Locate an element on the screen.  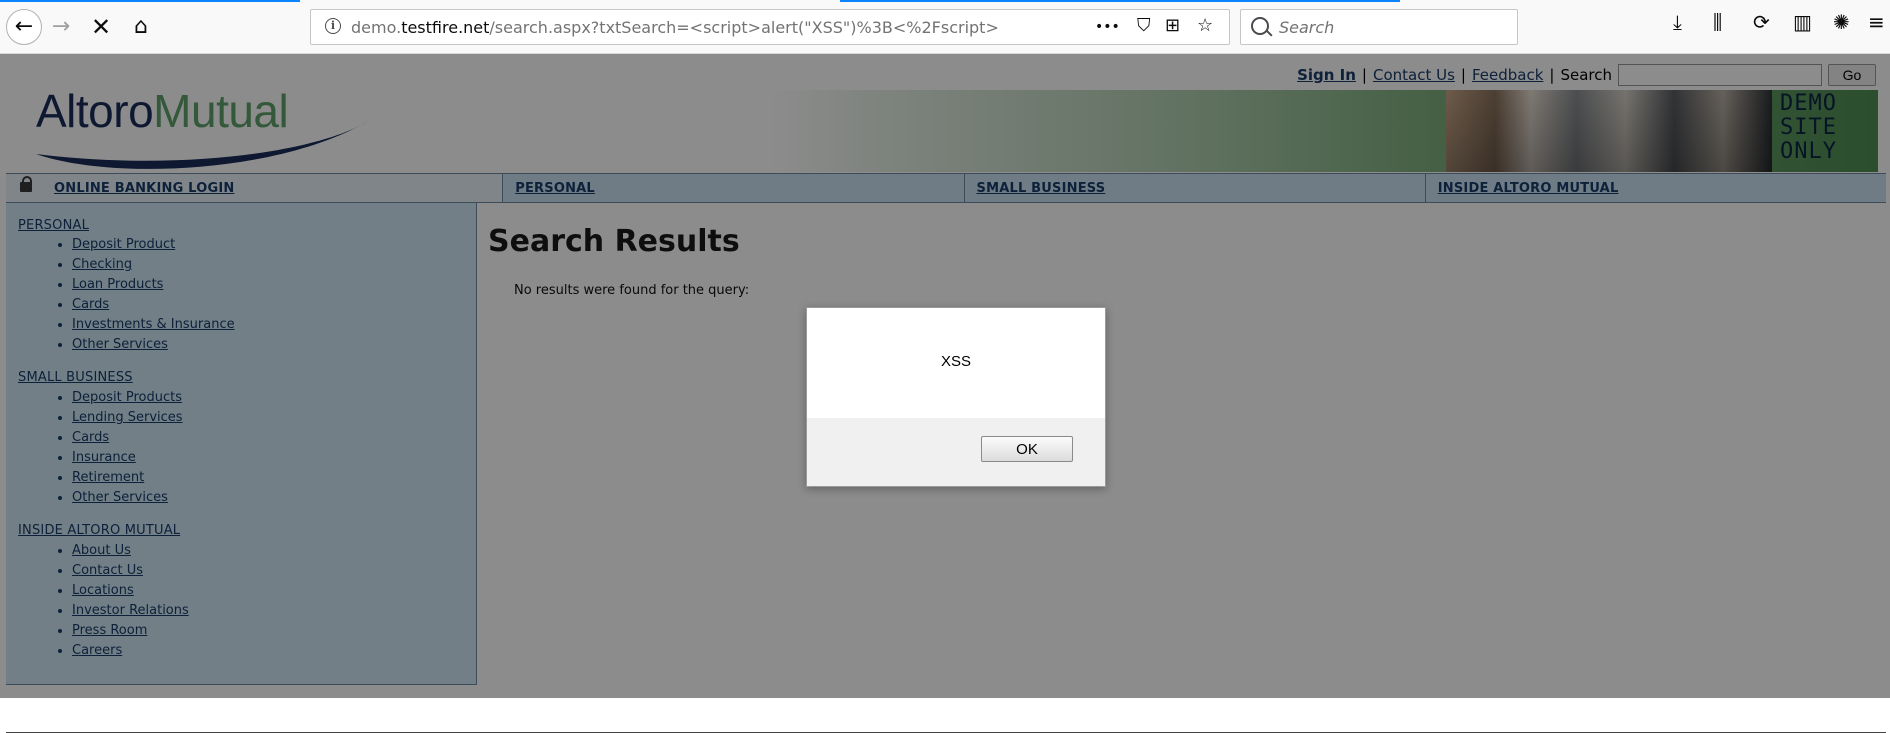
search-icon is located at coordinates (1260, 26).